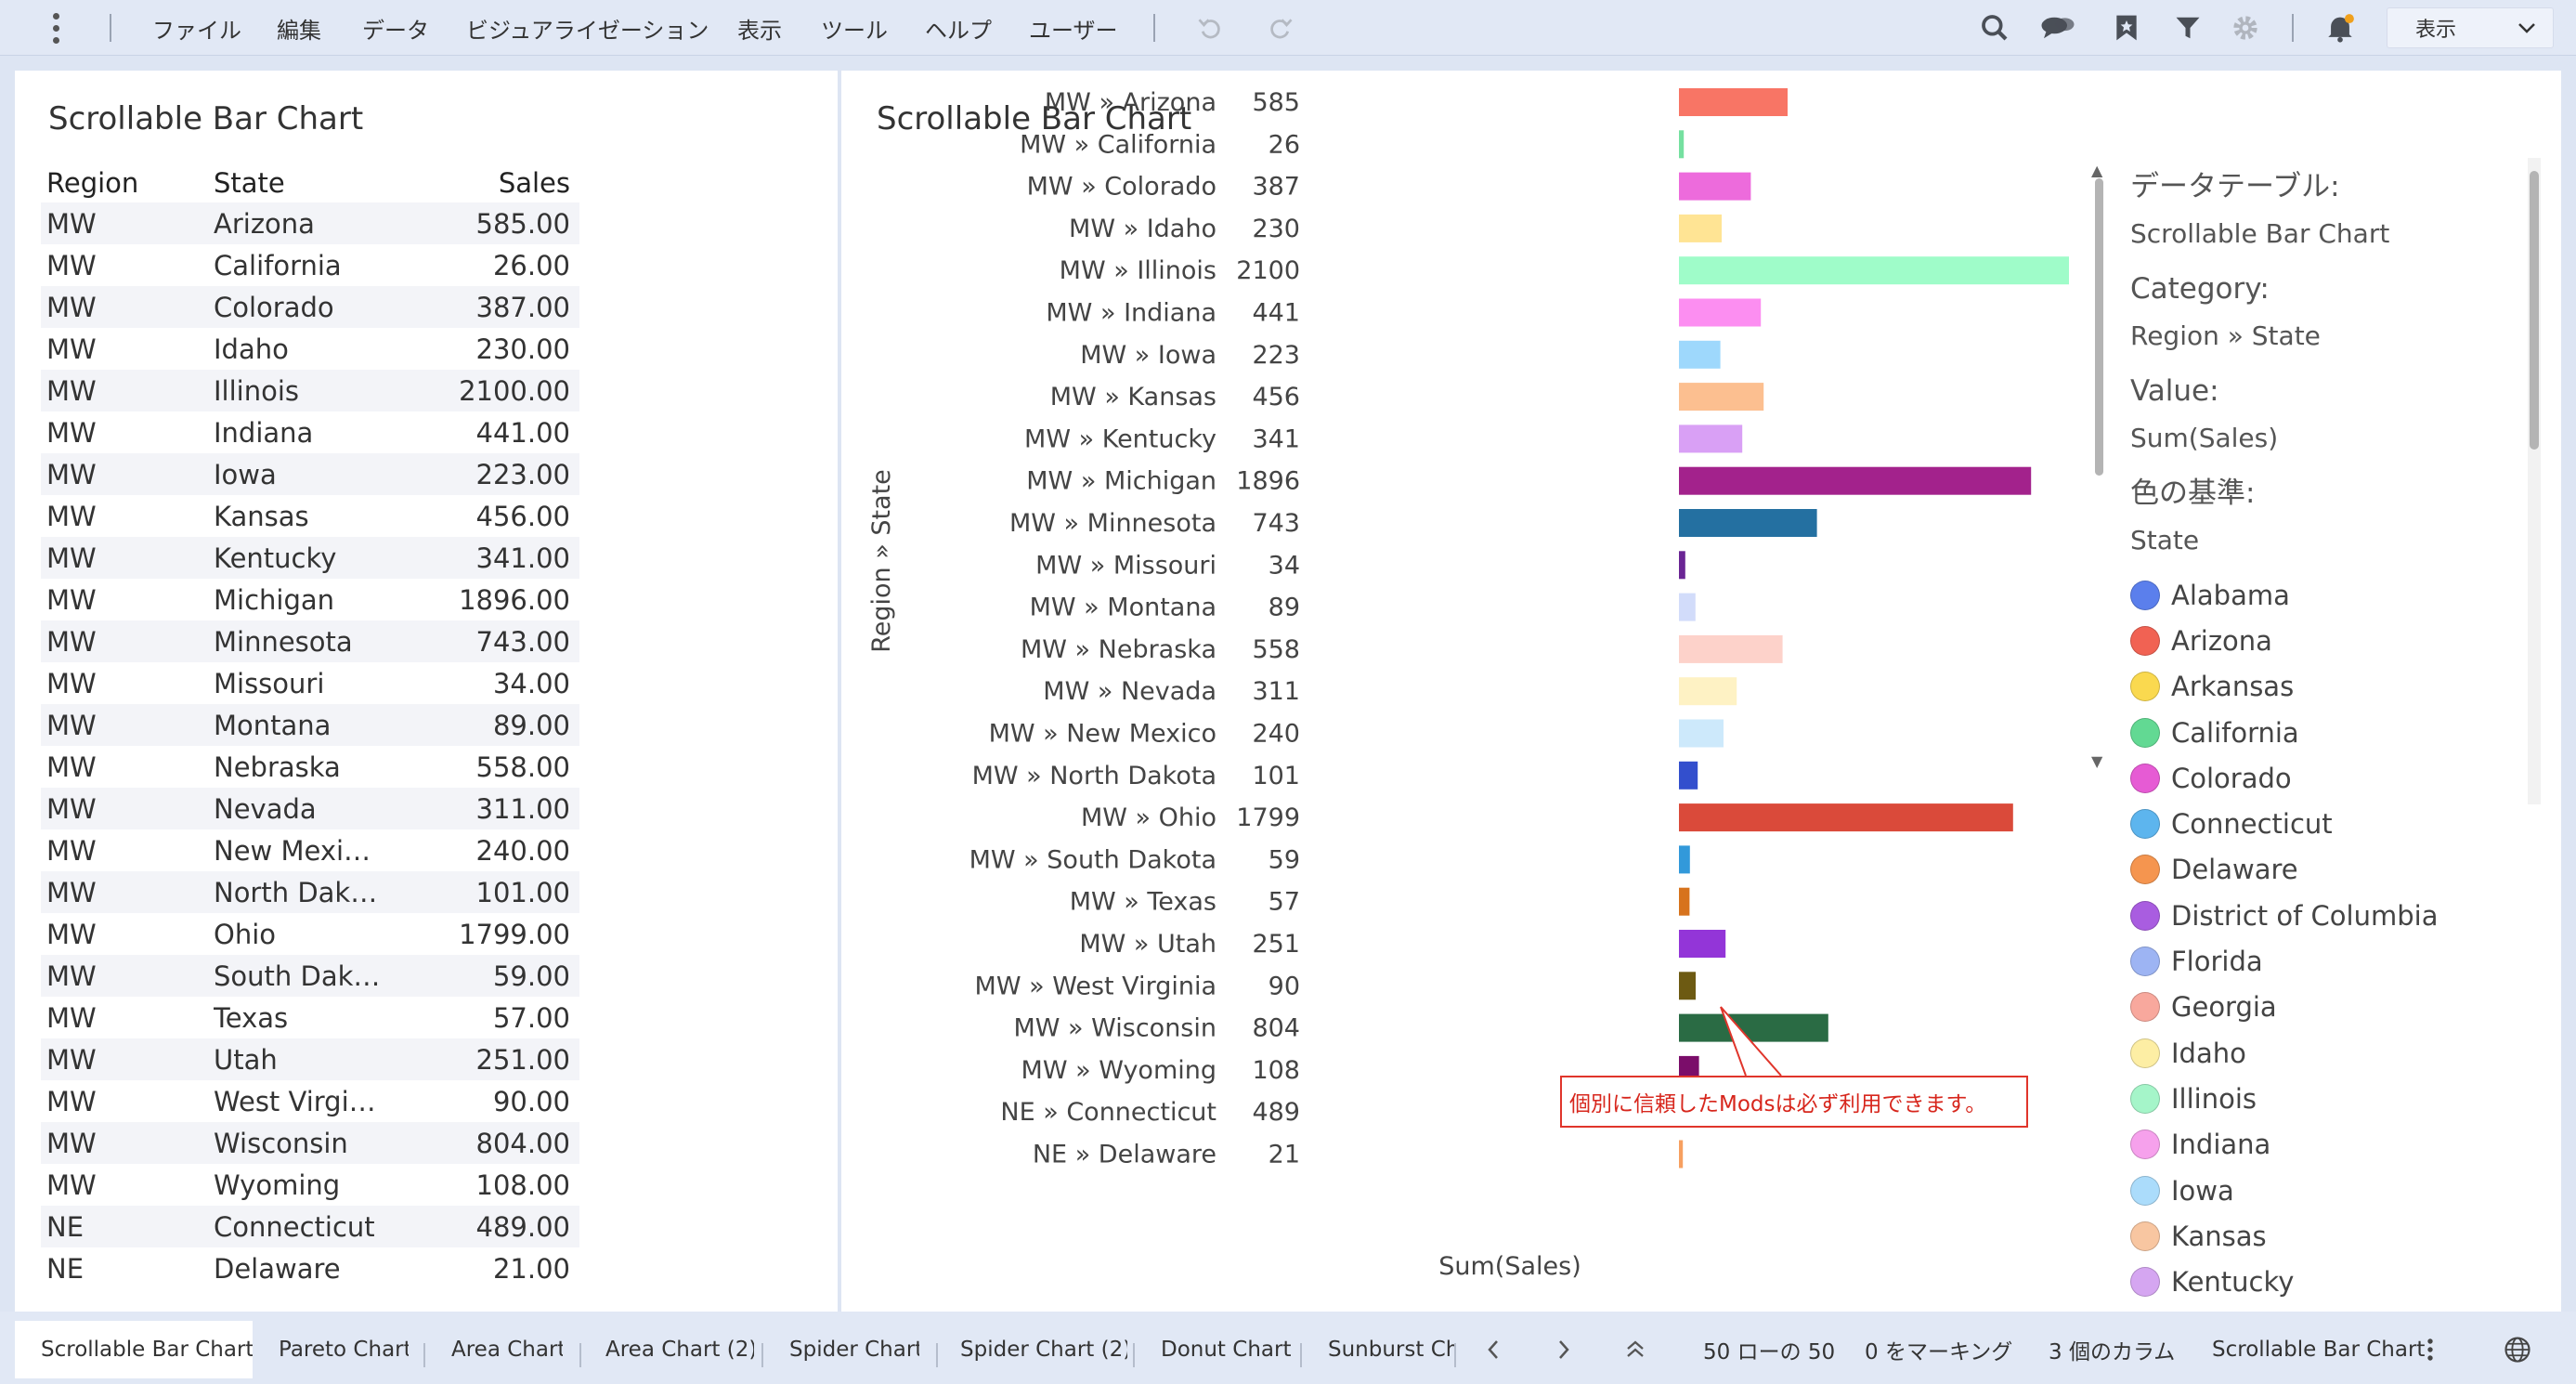  I want to click on menu-file: ファイル, so click(196, 28).